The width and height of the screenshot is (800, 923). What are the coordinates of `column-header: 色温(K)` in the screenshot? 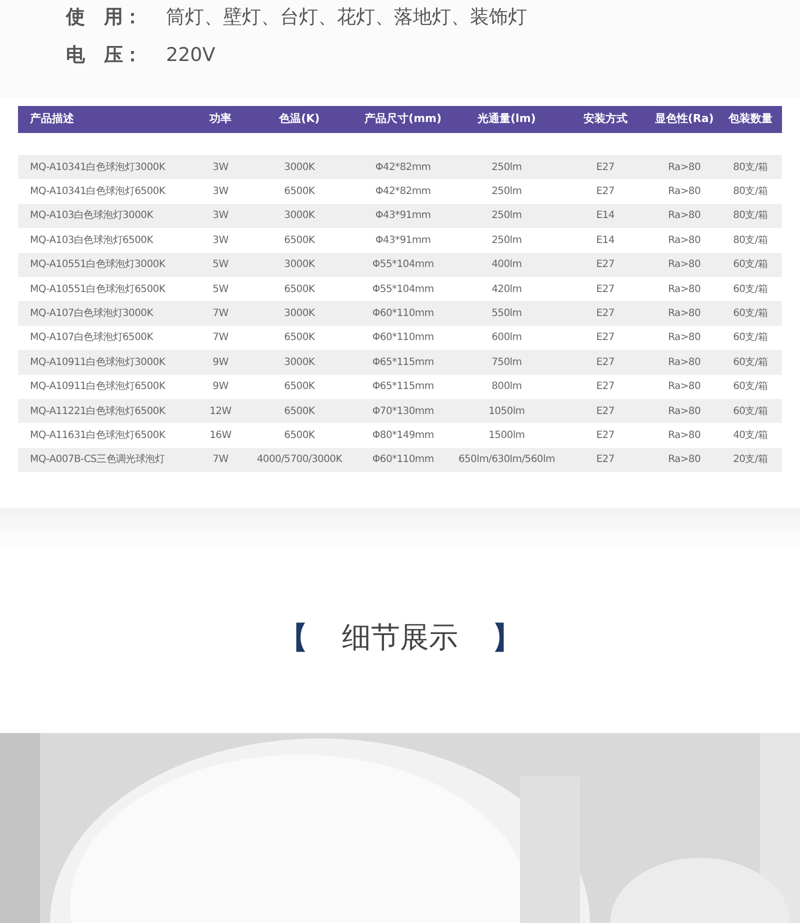 It's located at (299, 119).